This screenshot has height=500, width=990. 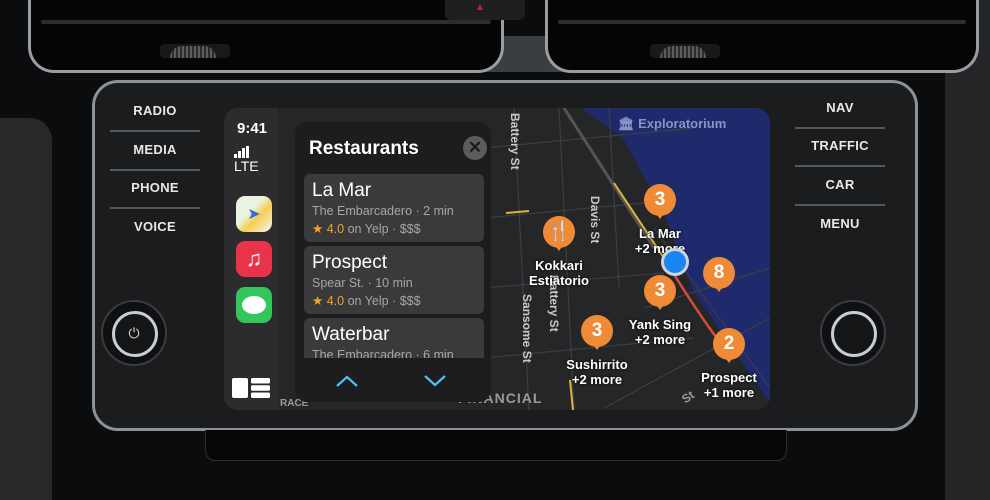 I want to click on menu-button: MENU, so click(x=840, y=224).